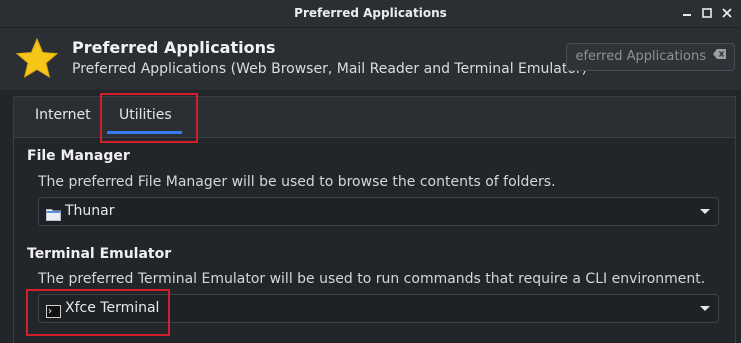 The height and width of the screenshot is (343, 741). Describe the element at coordinates (640, 56) in the screenshot. I see `search-input-value: eferred Applications` at that location.